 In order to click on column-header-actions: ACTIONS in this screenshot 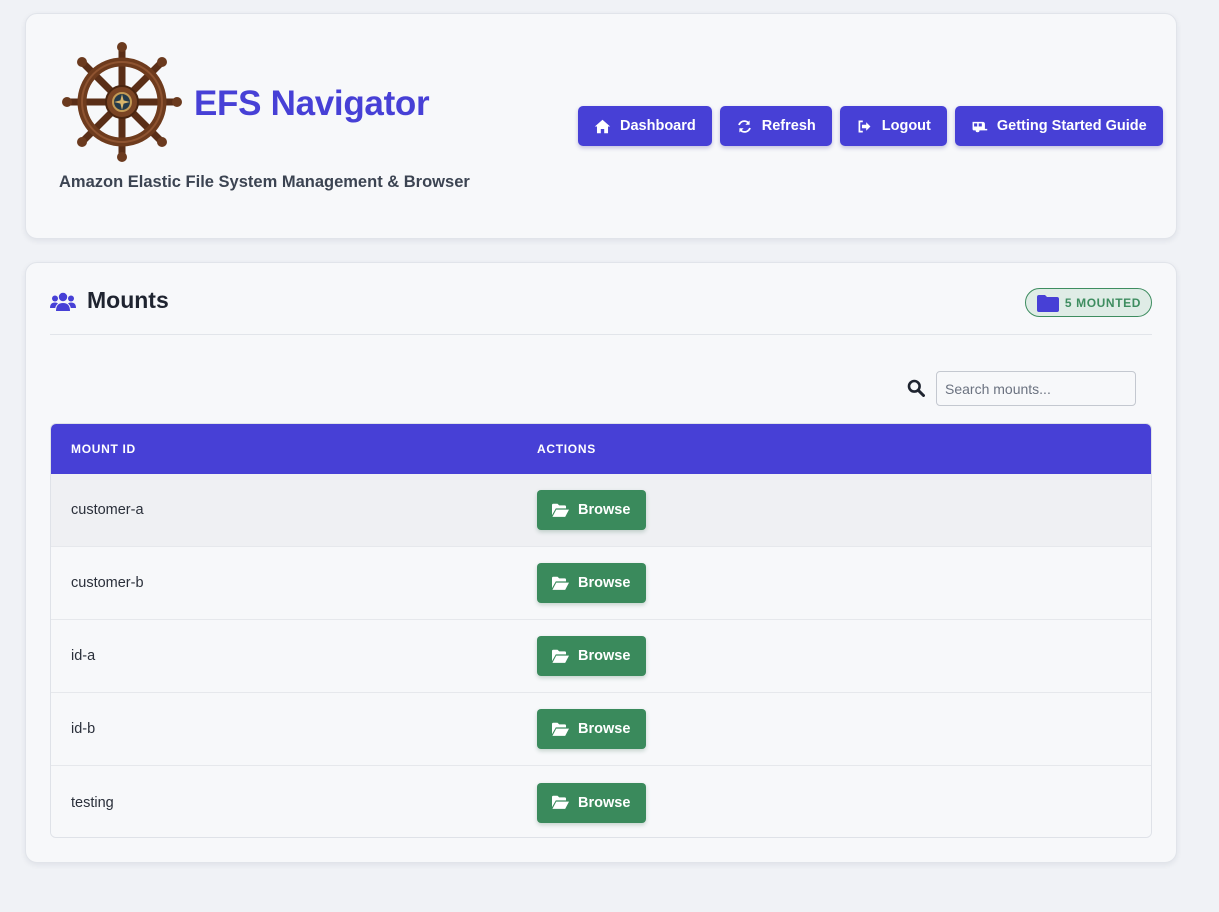, I will do `click(566, 449)`.